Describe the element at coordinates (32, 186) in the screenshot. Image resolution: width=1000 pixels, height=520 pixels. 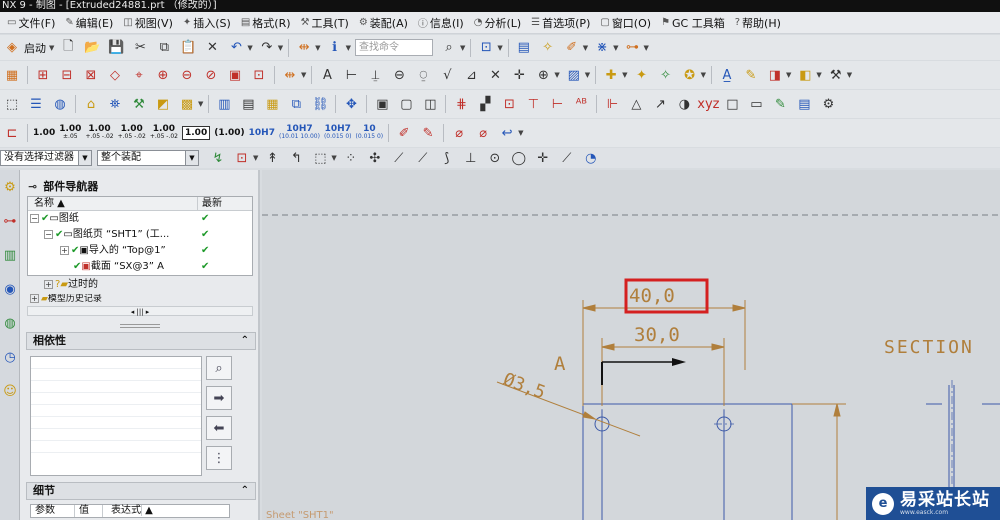
I see `pin-icon: ⊸` at that location.